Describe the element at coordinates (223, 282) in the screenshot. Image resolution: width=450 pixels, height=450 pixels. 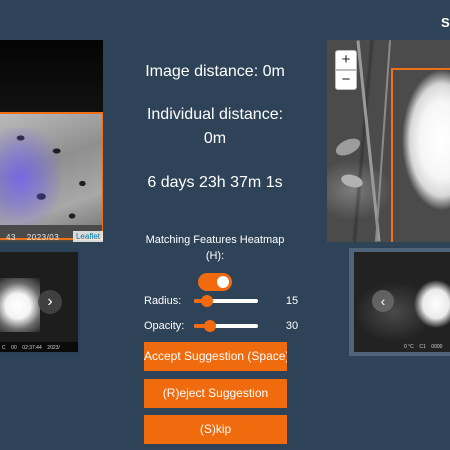
I see `toggle-knob` at that location.